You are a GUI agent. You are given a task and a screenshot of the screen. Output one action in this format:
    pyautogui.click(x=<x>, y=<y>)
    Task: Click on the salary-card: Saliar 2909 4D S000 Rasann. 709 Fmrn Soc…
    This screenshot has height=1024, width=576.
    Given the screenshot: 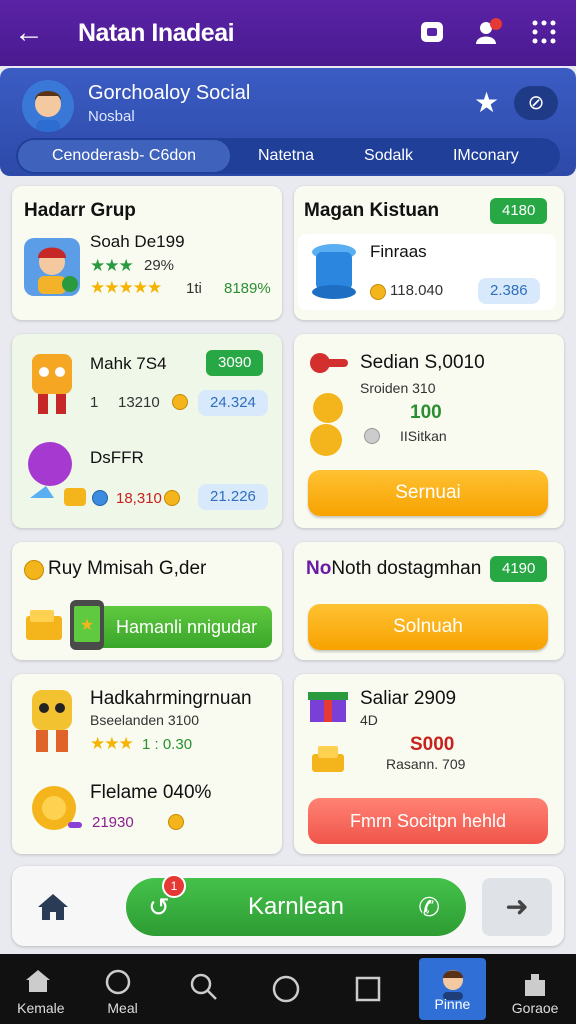 What is the action you would take?
    pyautogui.click(x=429, y=764)
    